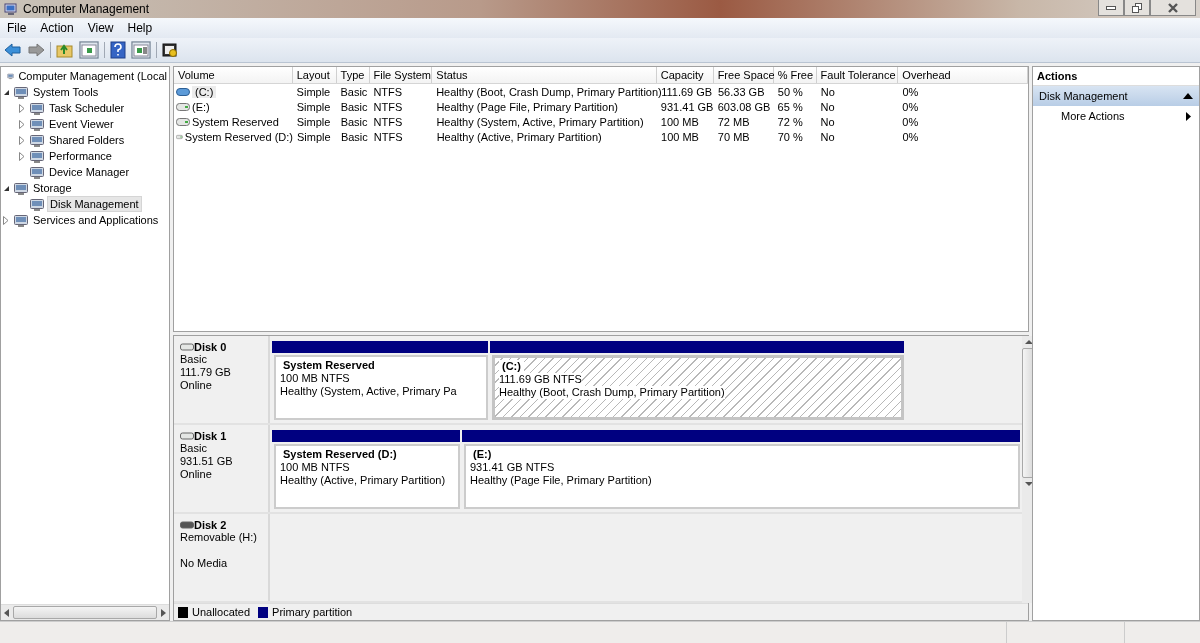 Image resolution: width=1200 pixels, height=643 pixels. I want to click on column-header: Fault Tolerance, so click(857, 75).